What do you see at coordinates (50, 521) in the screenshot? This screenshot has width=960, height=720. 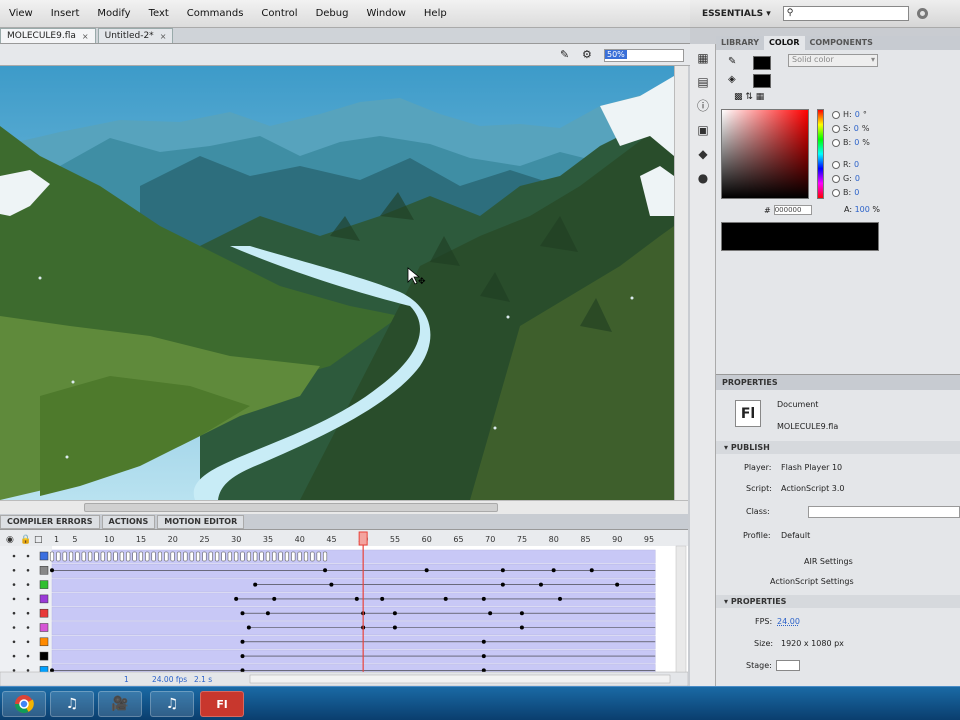 I see `tab-compiler-errors: COMPILER ERRORS` at bounding box center [50, 521].